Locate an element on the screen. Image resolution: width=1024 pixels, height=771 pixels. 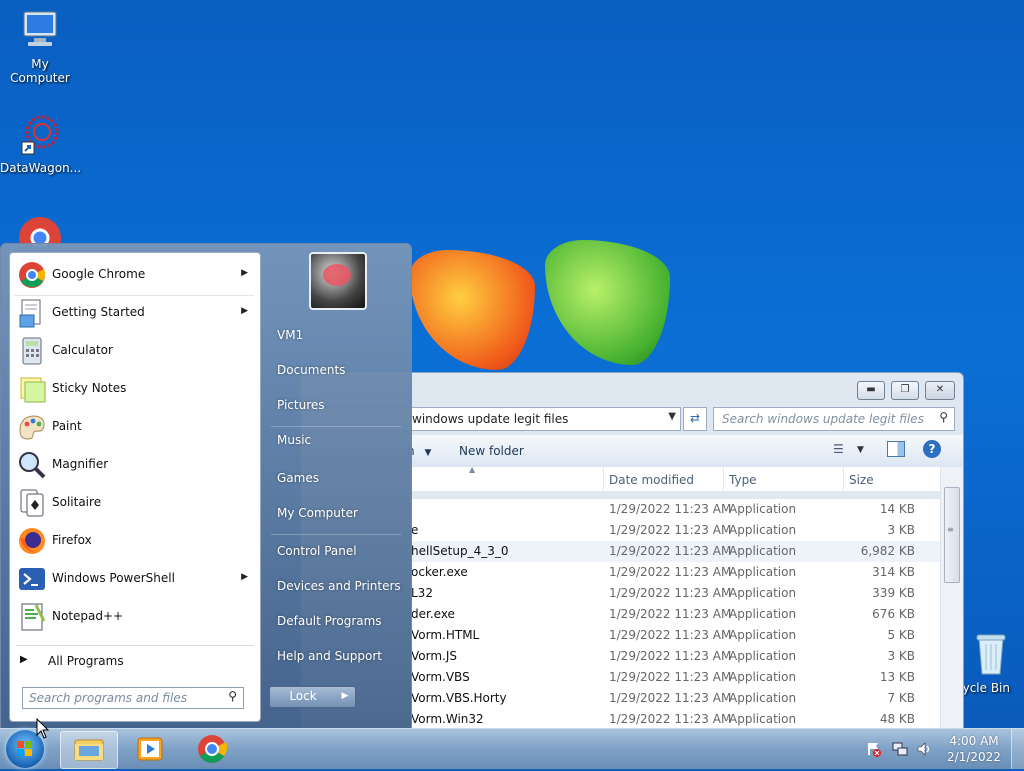
desktop-icon-my-computer: My Computer is located at coordinates (40, 46).